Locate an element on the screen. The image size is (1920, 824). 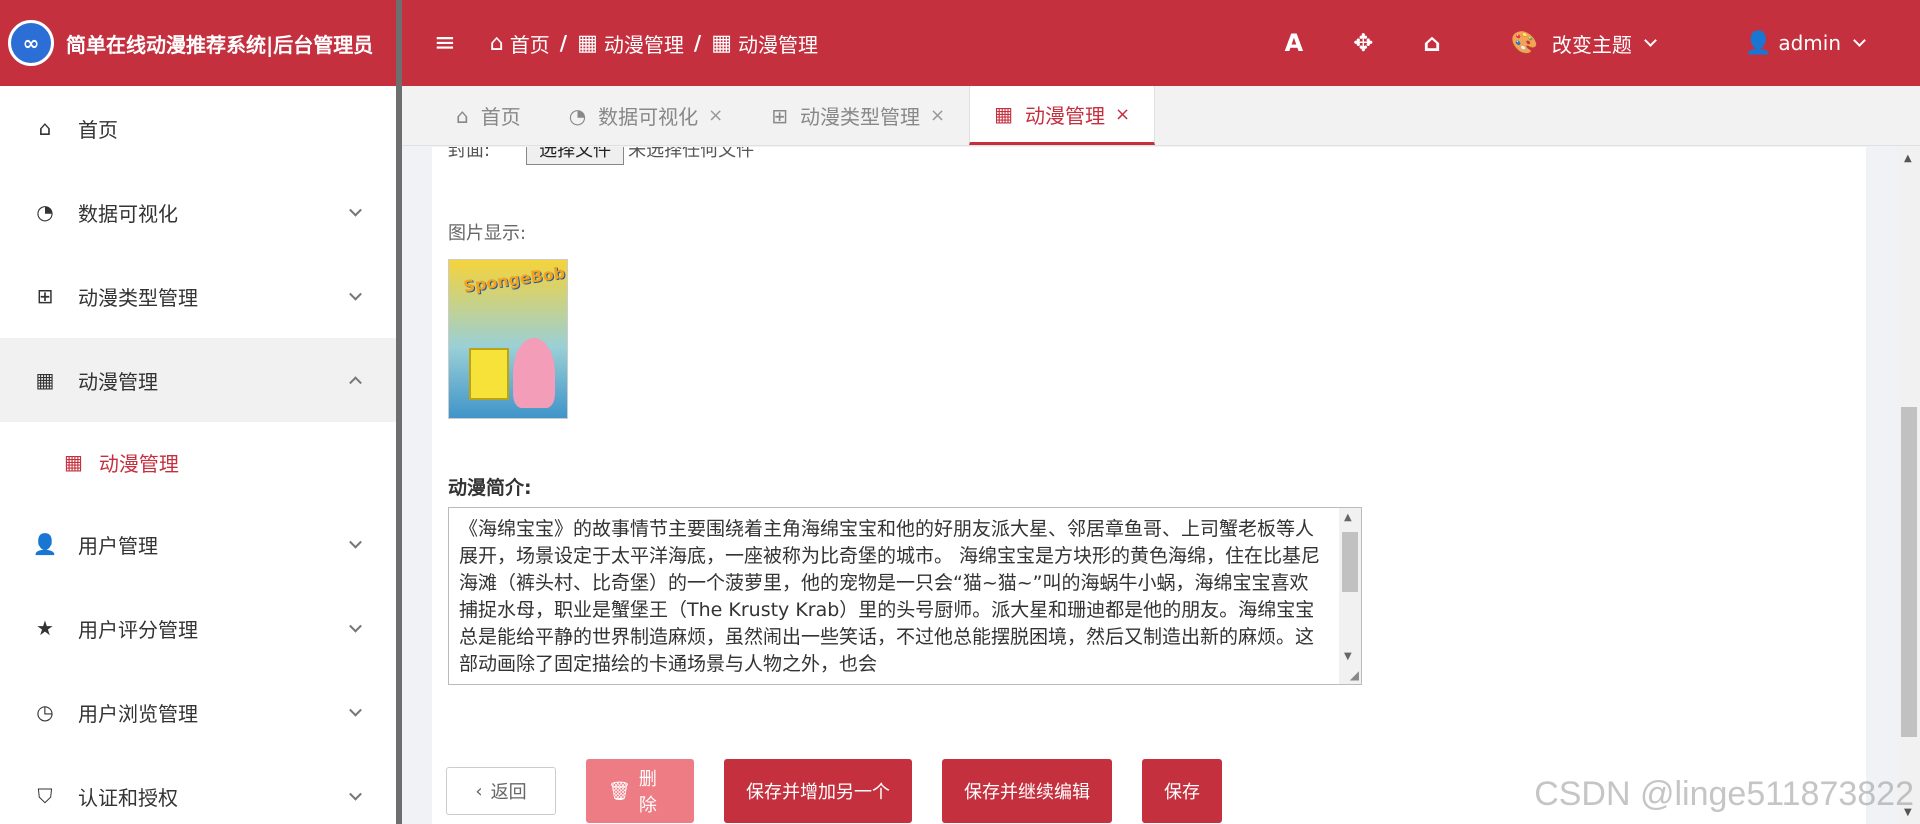
sidebar-item-label: 用户浏览管理 is located at coordinates (138, 713).